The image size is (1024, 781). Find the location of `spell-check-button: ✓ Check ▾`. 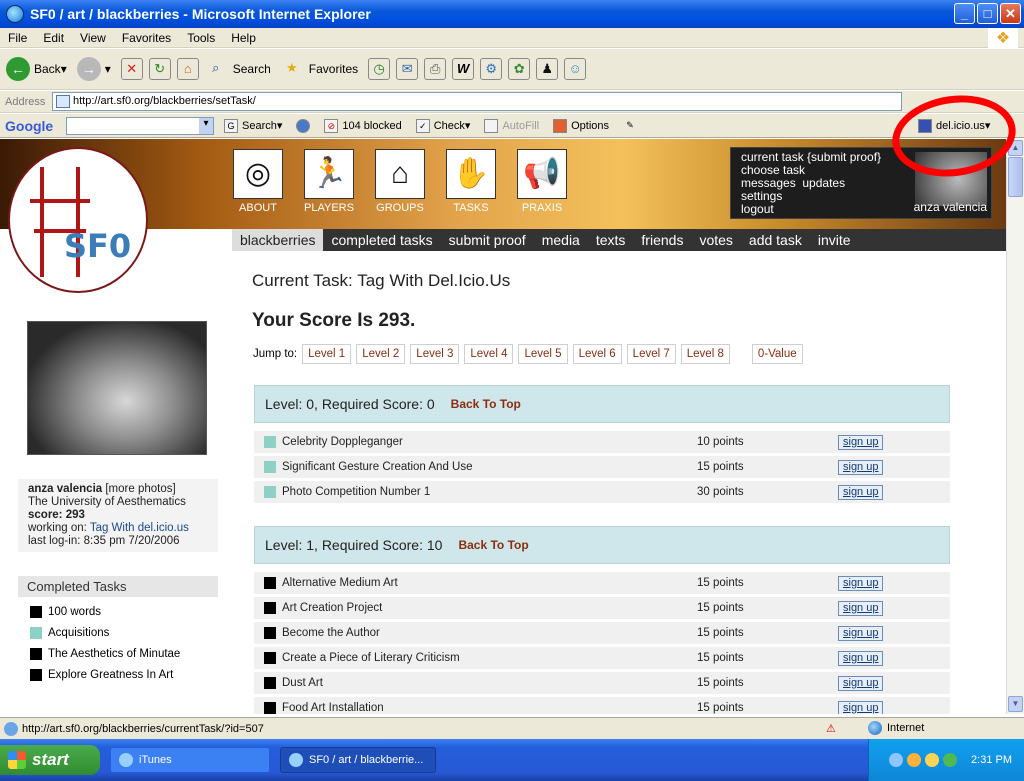

spell-check-button: ✓ Check ▾ is located at coordinates (442, 125).